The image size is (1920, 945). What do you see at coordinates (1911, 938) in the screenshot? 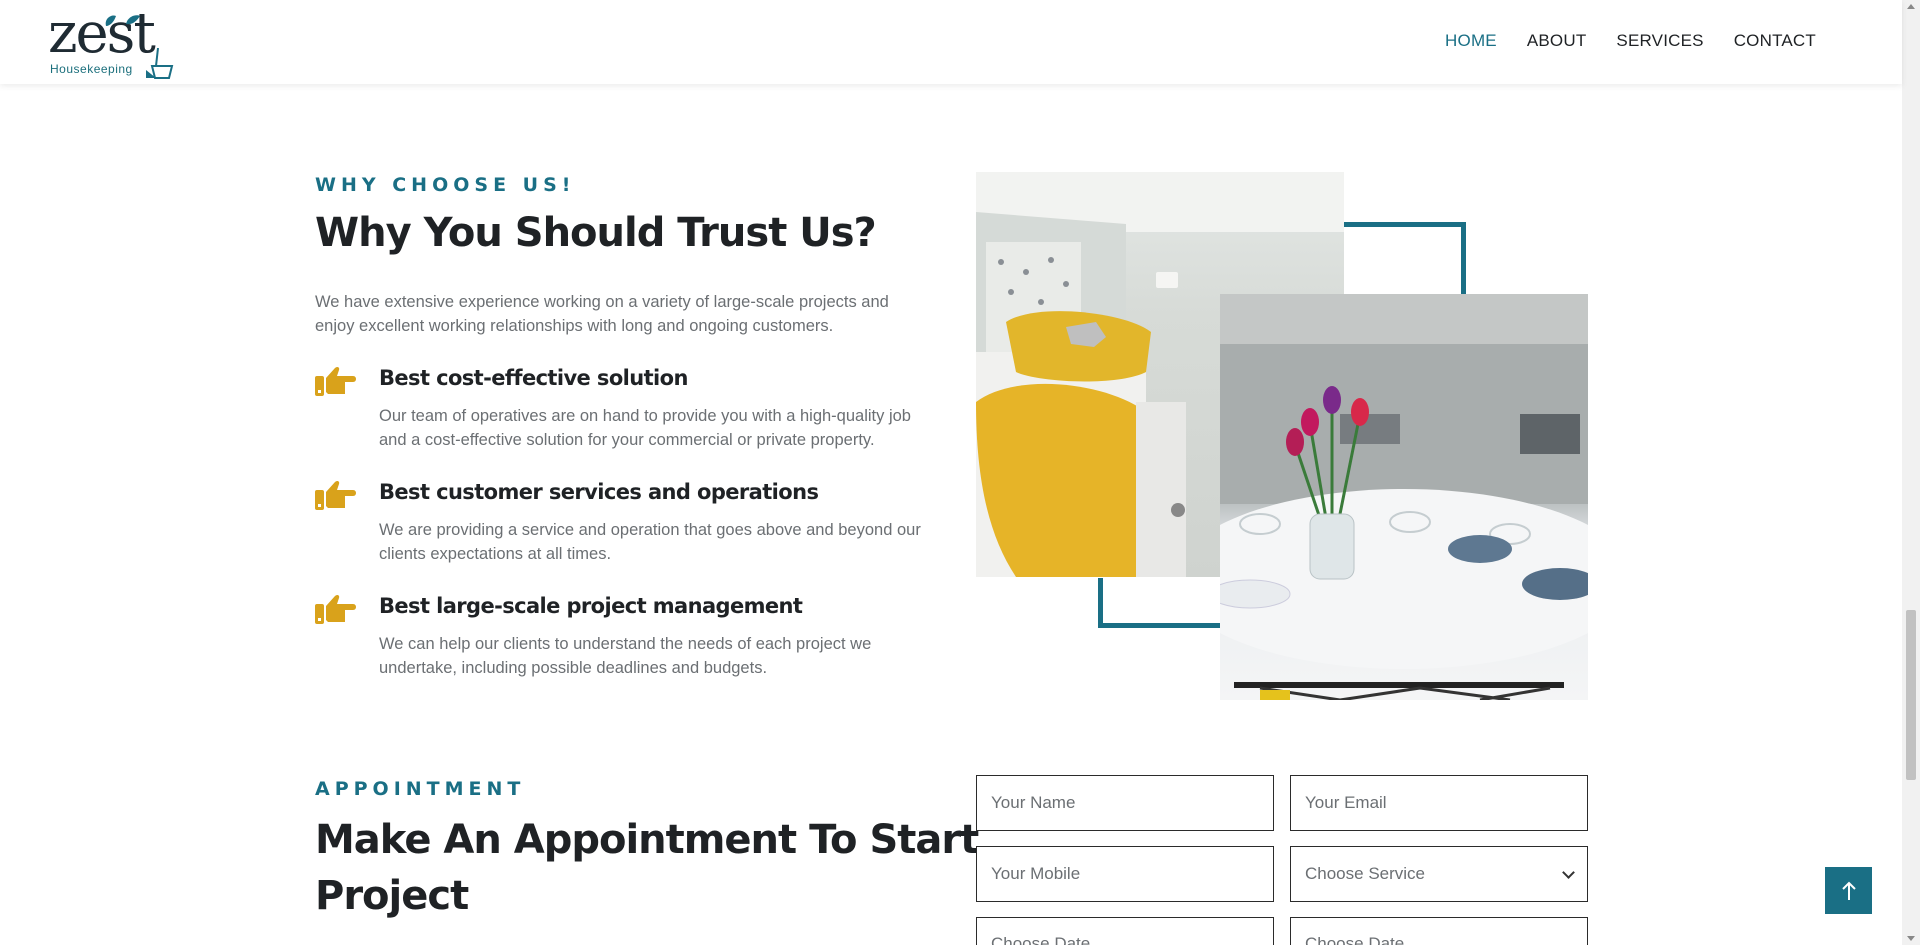
I see `scroll-down-arrow-icon` at bounding box center [1911, 938].